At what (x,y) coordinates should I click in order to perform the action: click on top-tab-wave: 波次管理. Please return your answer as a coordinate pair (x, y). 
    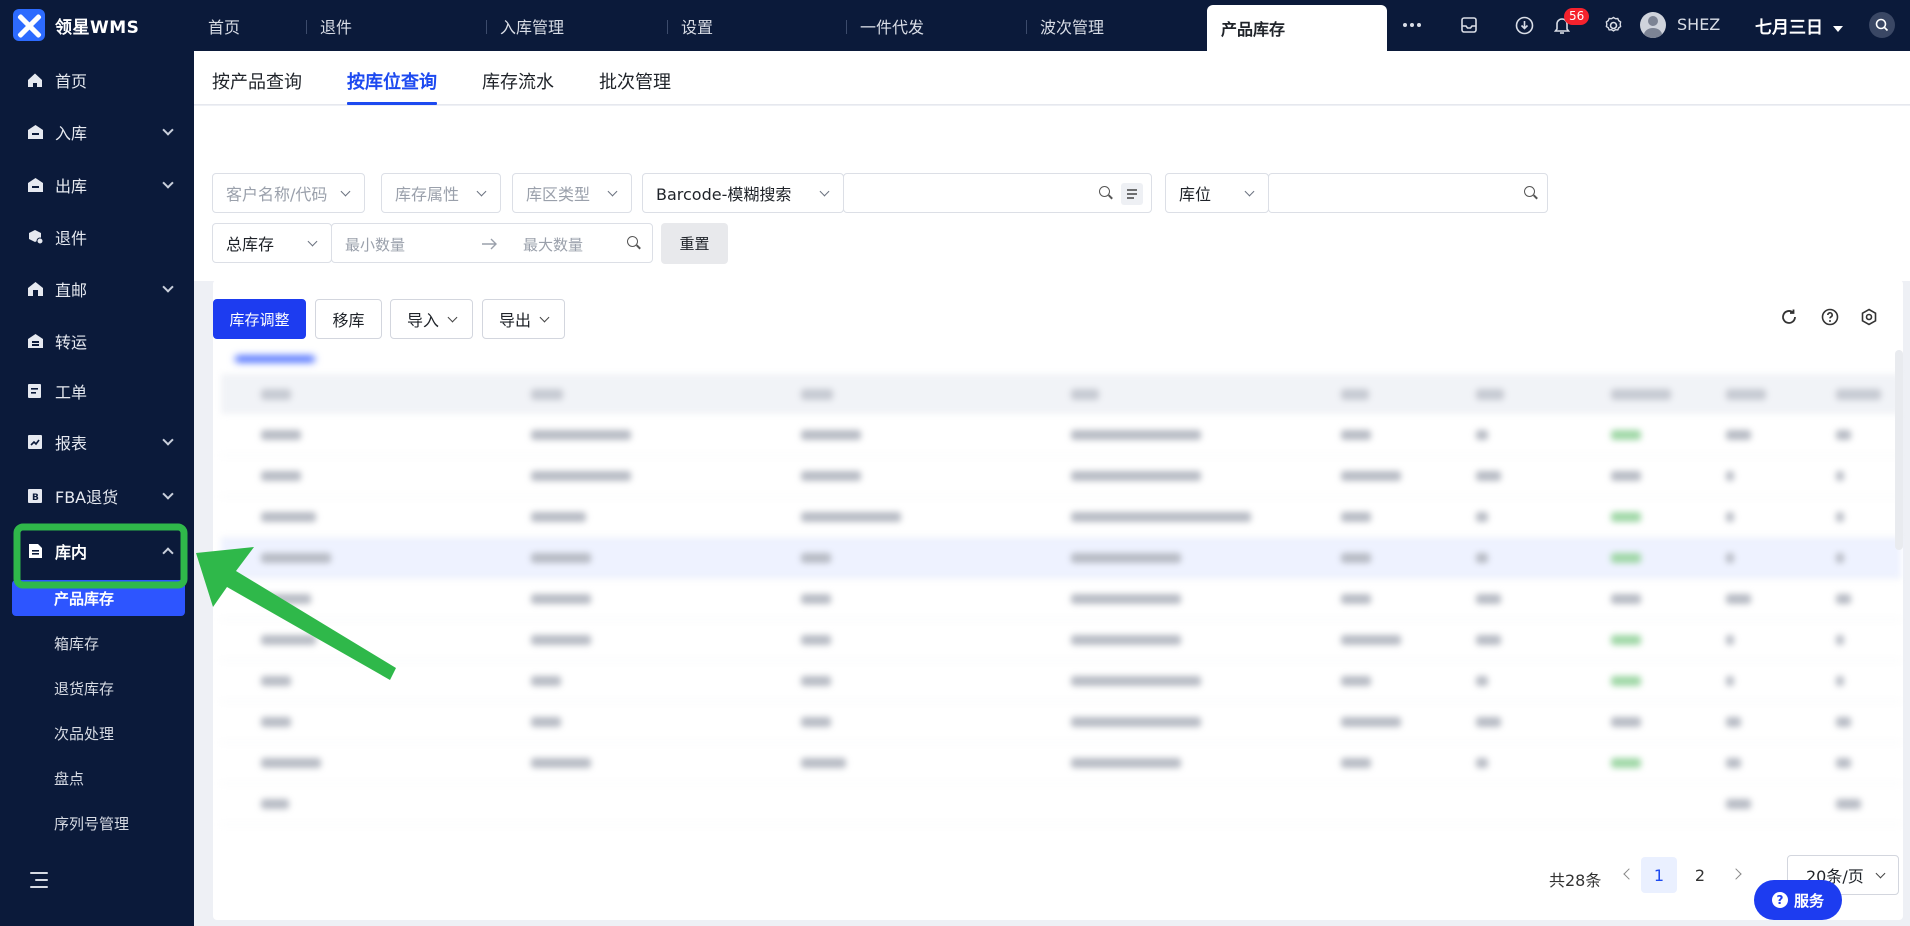
    Looking at the image, I should click on (1065, 25).